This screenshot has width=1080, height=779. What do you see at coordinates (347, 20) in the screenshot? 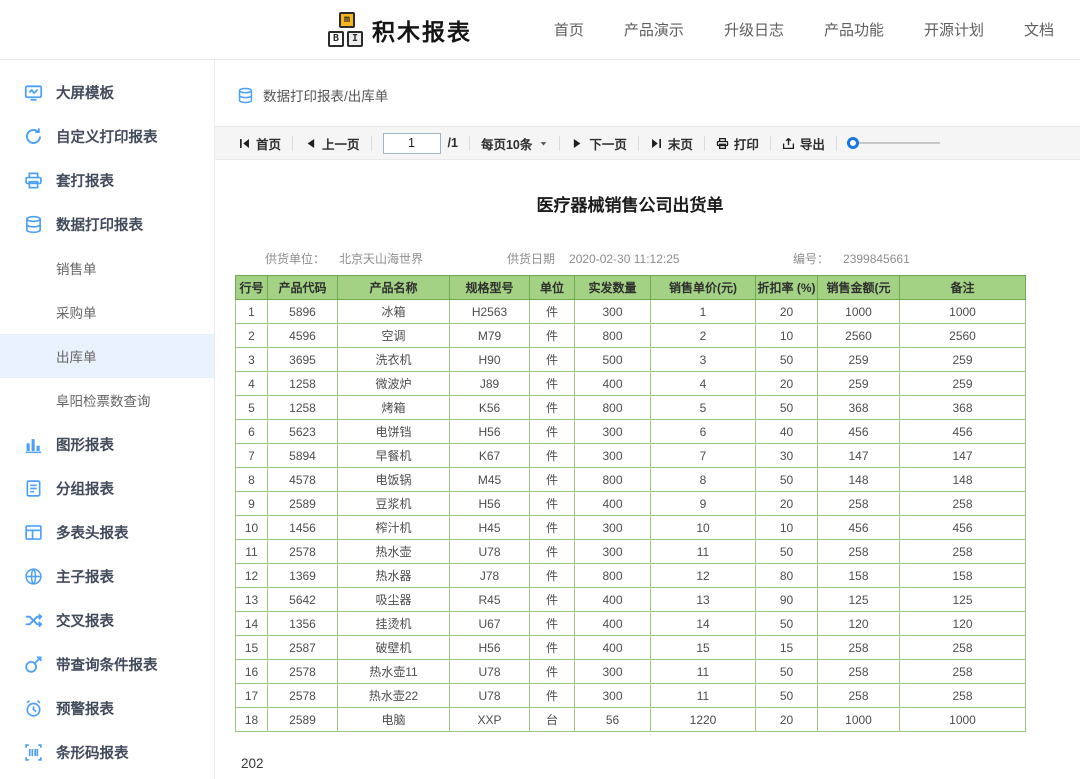
I see `logo-block-m: m` at bounding box center [347, 20].